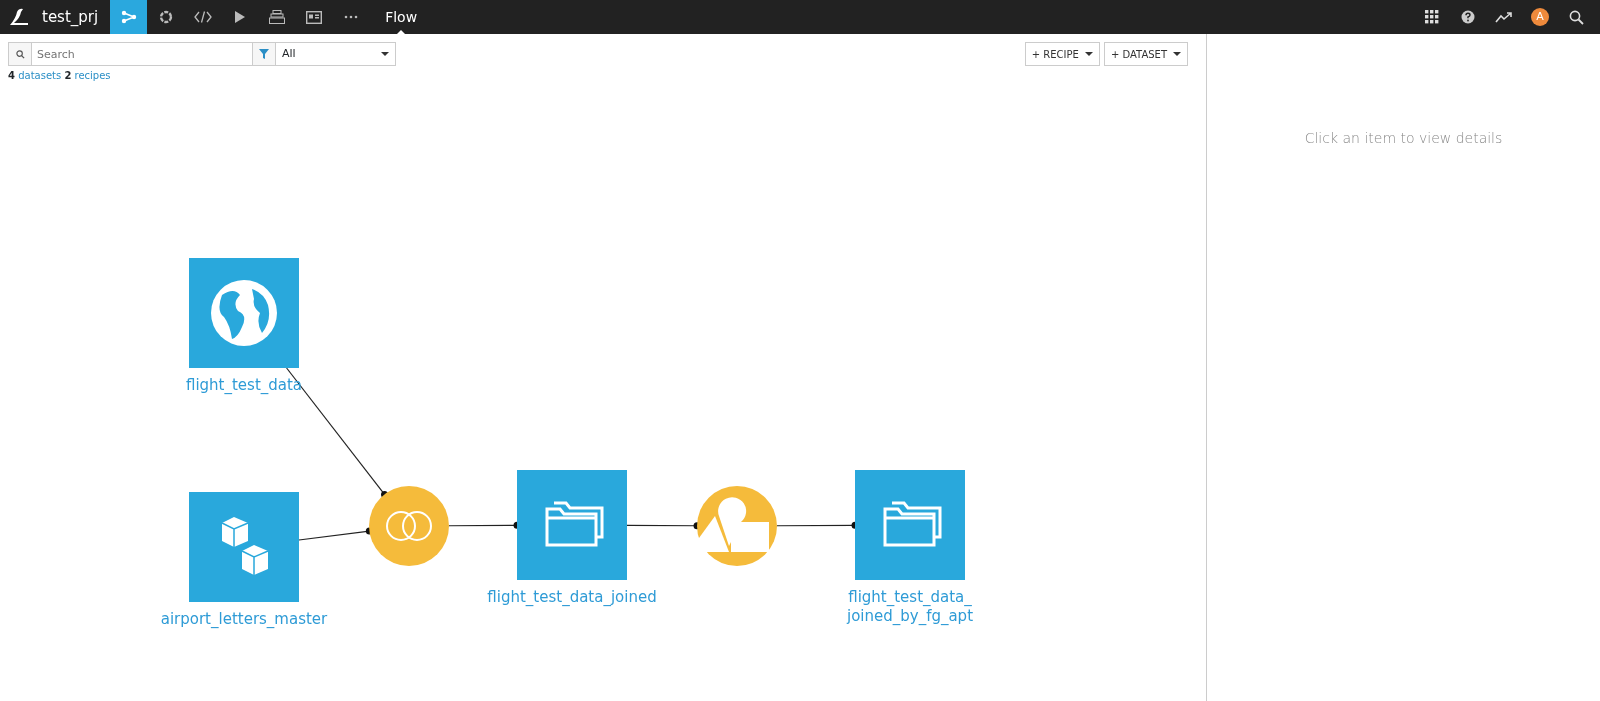  What do you see at coordinates (1540, 17) in the screenshot?
I see `user-avatar: A` at bounding box center [1540, 17].